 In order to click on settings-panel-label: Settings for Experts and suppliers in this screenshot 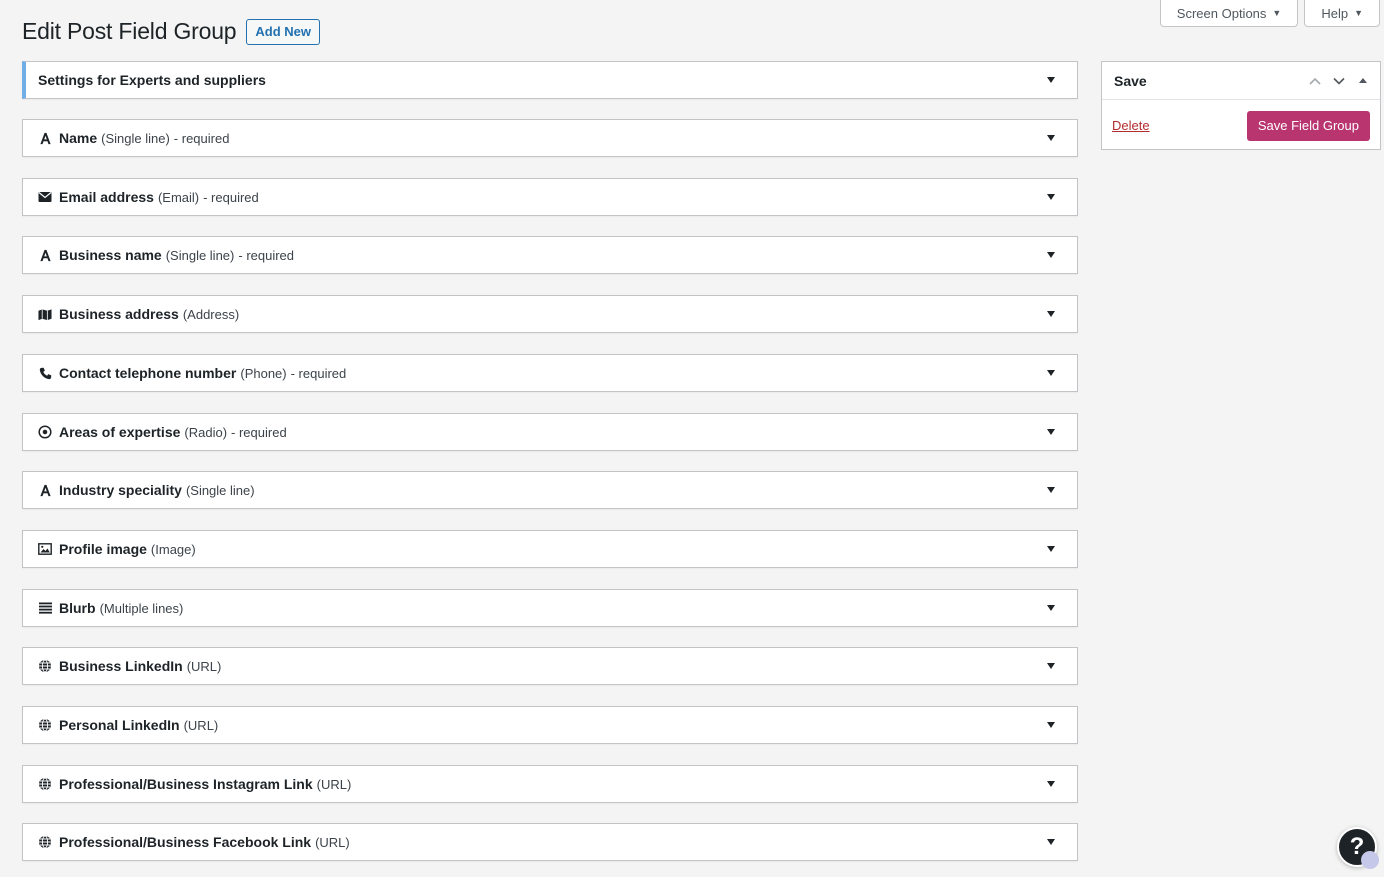, I will do `click(152, 80)`.